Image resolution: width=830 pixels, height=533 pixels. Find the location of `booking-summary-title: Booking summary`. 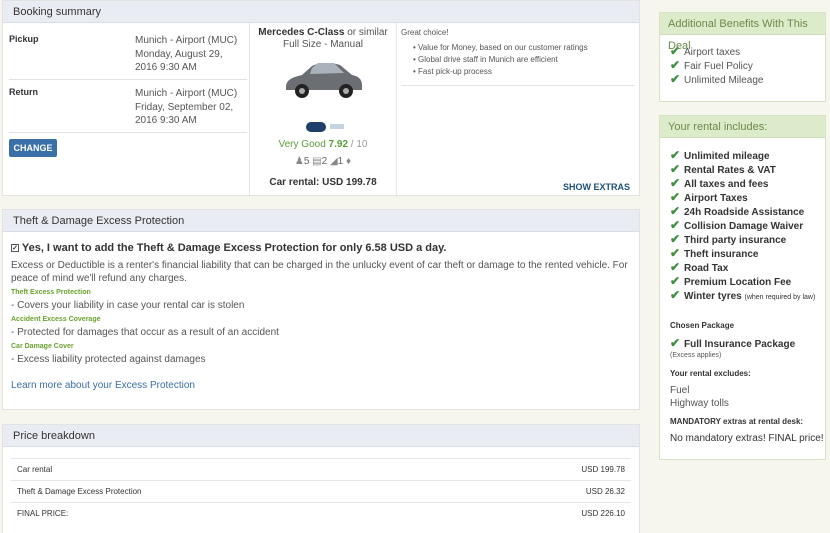

booking-summary-title: Booking summary is located at coordinates (321, 12).